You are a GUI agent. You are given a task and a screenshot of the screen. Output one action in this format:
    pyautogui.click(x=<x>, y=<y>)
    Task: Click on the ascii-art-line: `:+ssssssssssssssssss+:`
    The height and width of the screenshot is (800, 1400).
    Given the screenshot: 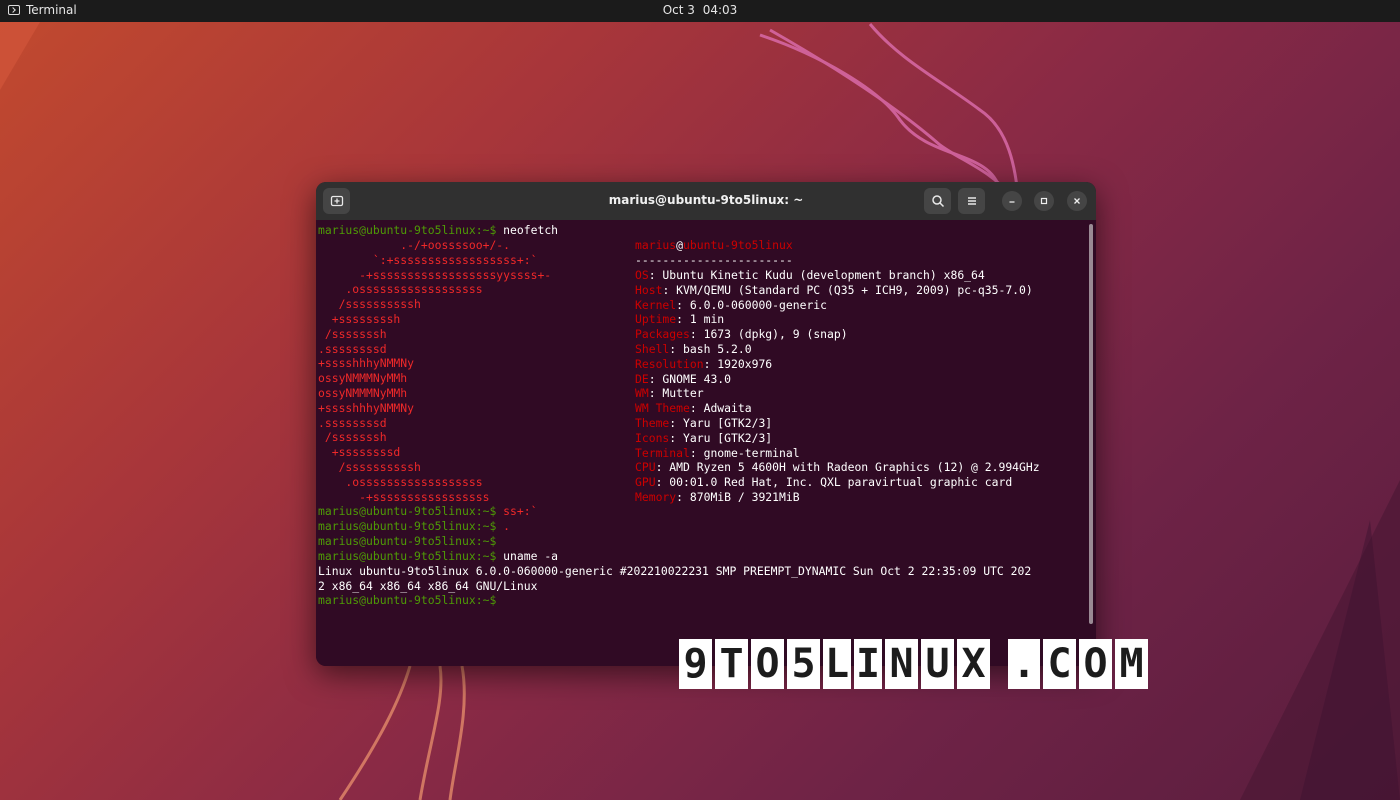 What is the action you would take?
    pyautogui.click(x=428, y=259)
    